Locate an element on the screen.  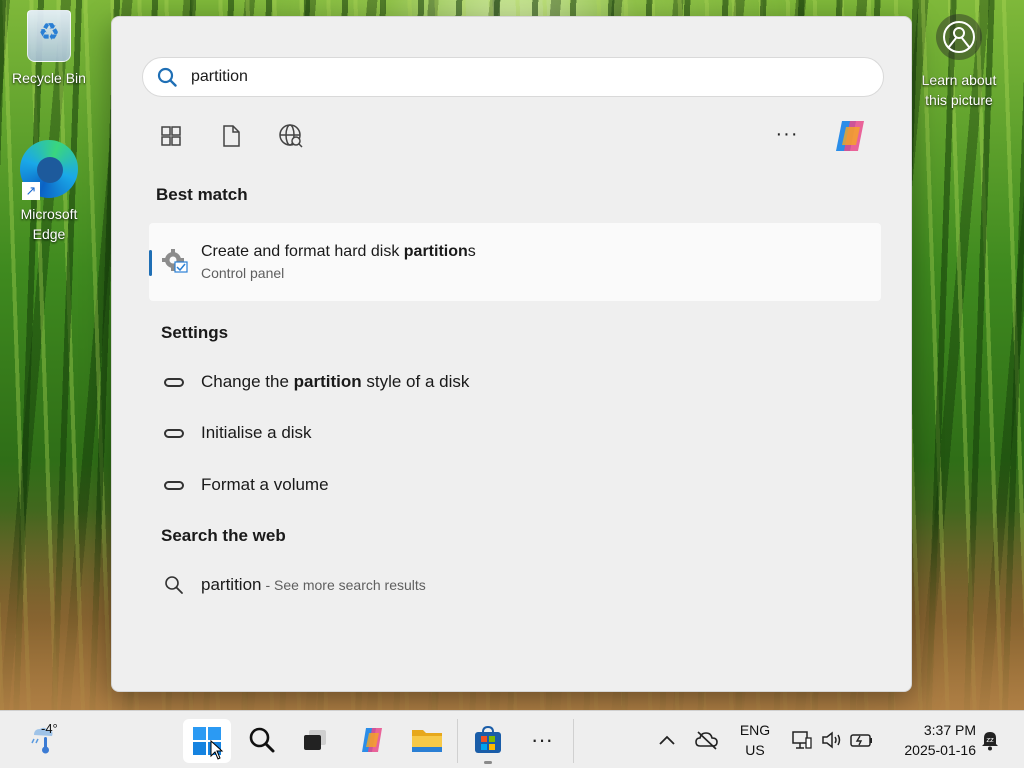
shortcut-arrow-icon: ↗ is located at coordinates (31, 191).